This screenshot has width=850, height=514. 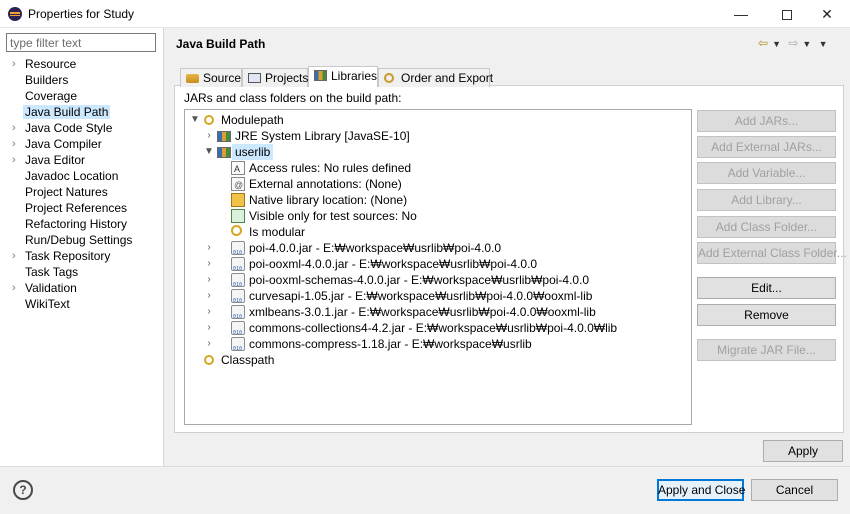 I want to click on nav-item-label: Java Compiler, so click(x=63, y=144).